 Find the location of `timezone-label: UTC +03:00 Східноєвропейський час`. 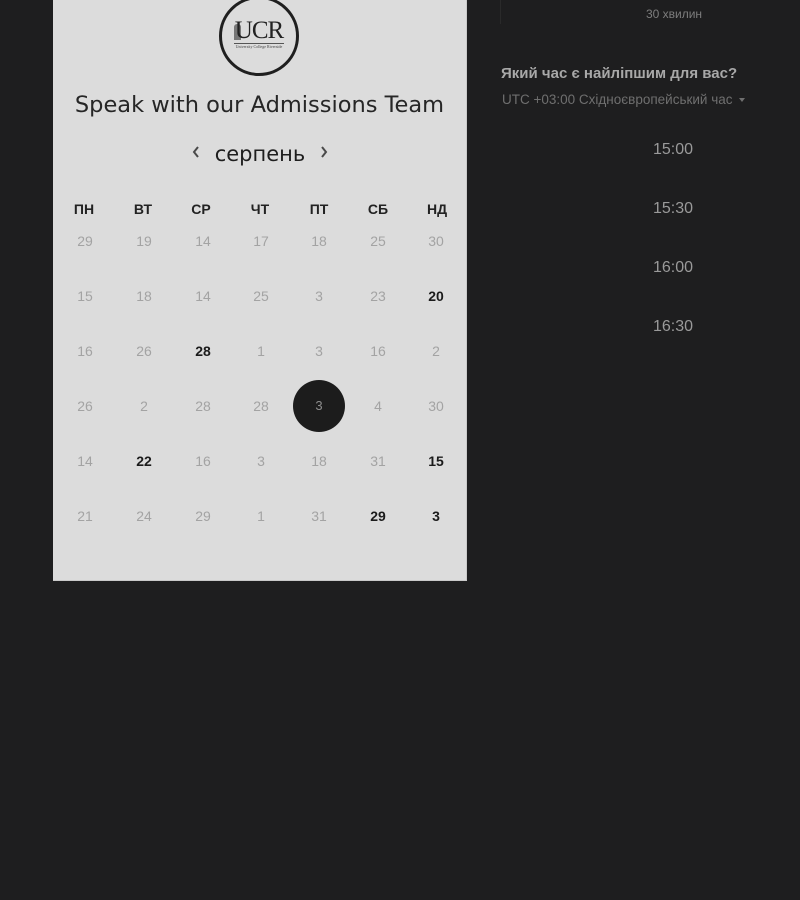

timezone-label: UTC +03:00 Східноєвропейський час is located at coordinates (617, 99).